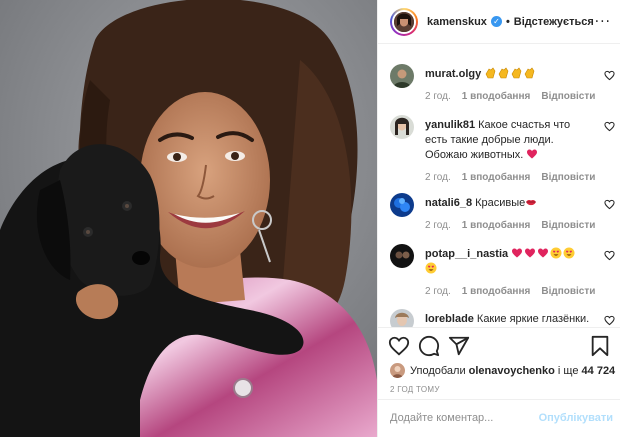  What do you see at coordinates (554, 22) in the screenshot?
I see `following-button: Відстежується` at bounding box center [554, 22].